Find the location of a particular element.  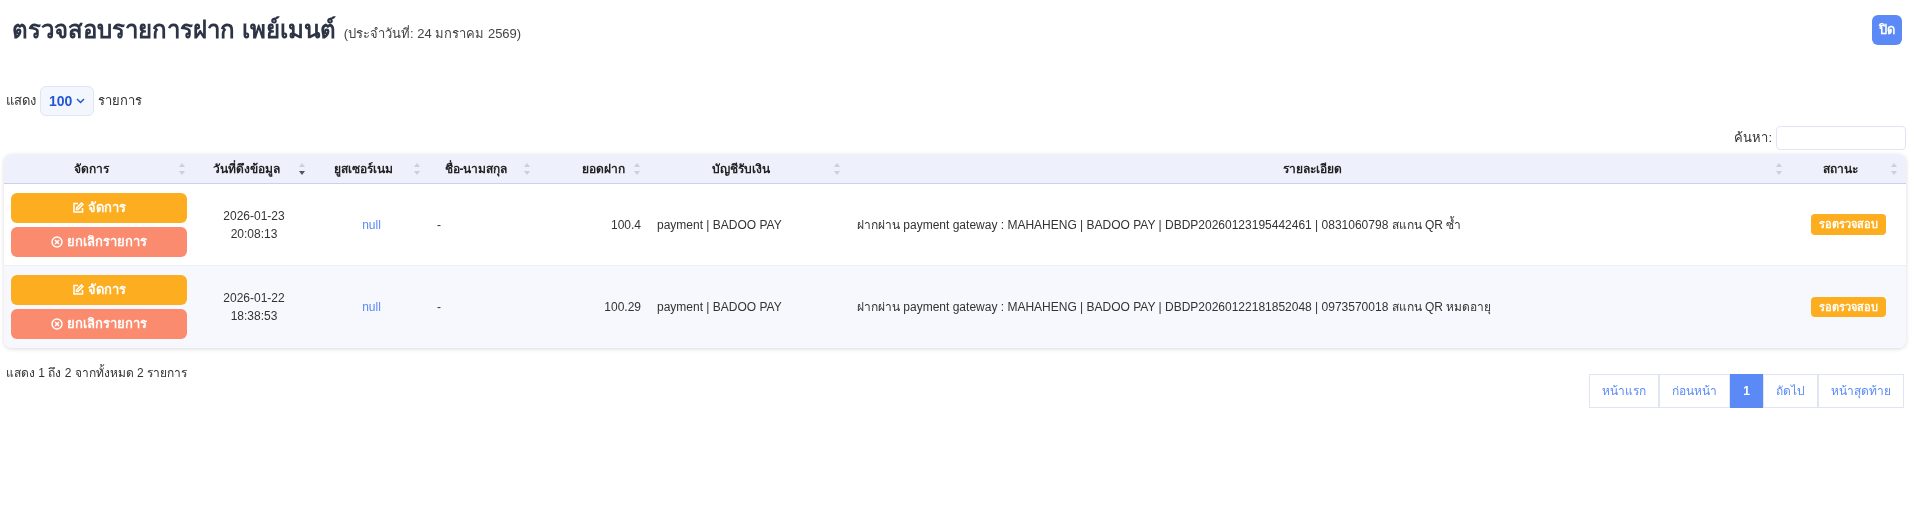

column-header: ชื่อ-นามสกุล is located at coordinates (476, 168).